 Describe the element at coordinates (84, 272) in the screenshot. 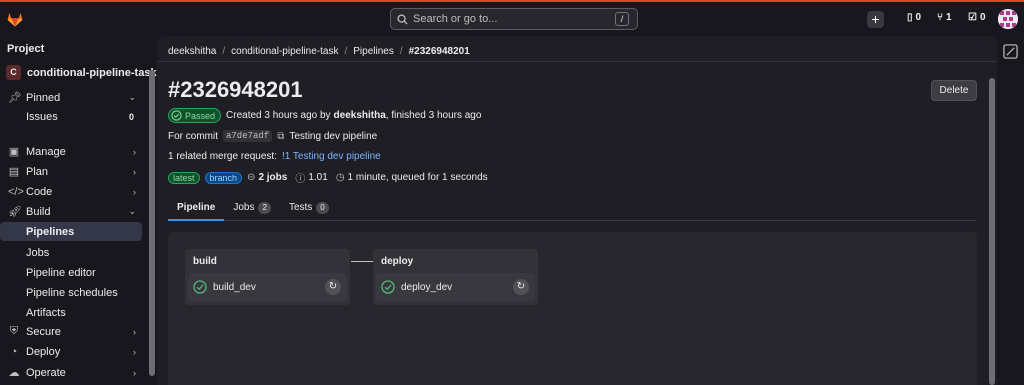

I see `sidebar-item-pipeline-editor: Pipeline editor` at that location.